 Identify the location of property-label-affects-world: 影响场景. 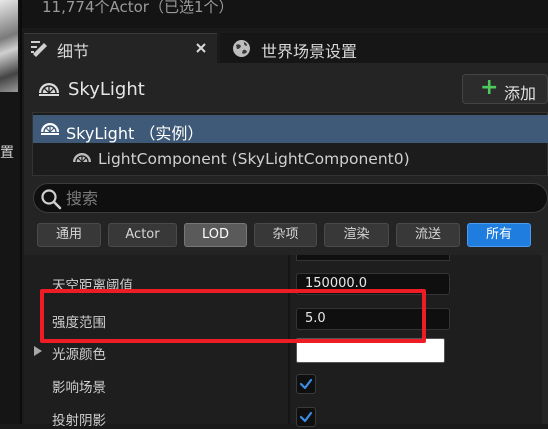
(79, 388).